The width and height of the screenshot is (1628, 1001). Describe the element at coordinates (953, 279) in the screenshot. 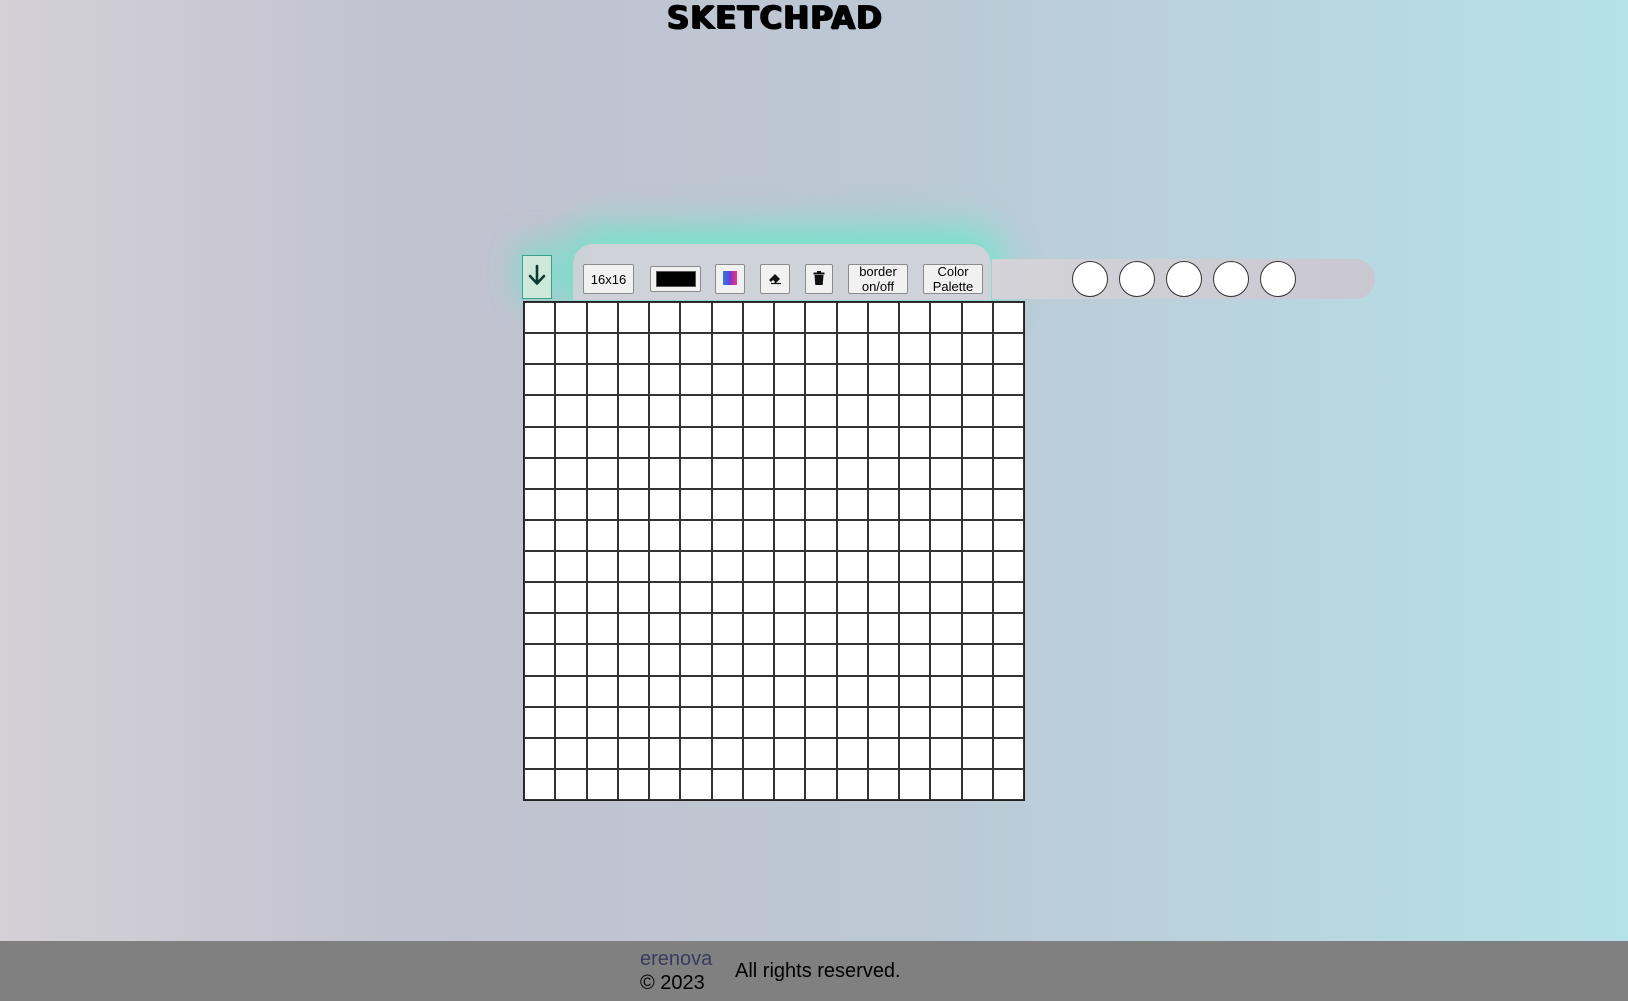

I see `color-palette-button: Color Palette` at that location.